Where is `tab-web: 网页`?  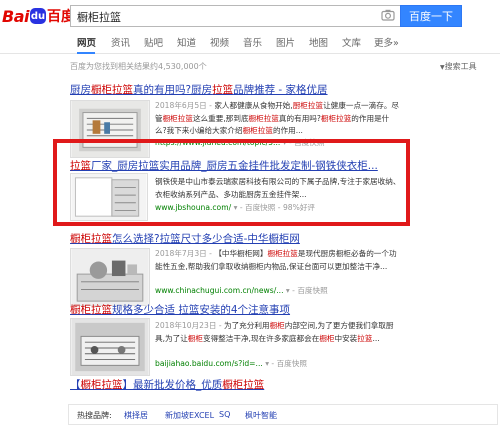
tab-web: 网页 is located at coordinates (86, 42).